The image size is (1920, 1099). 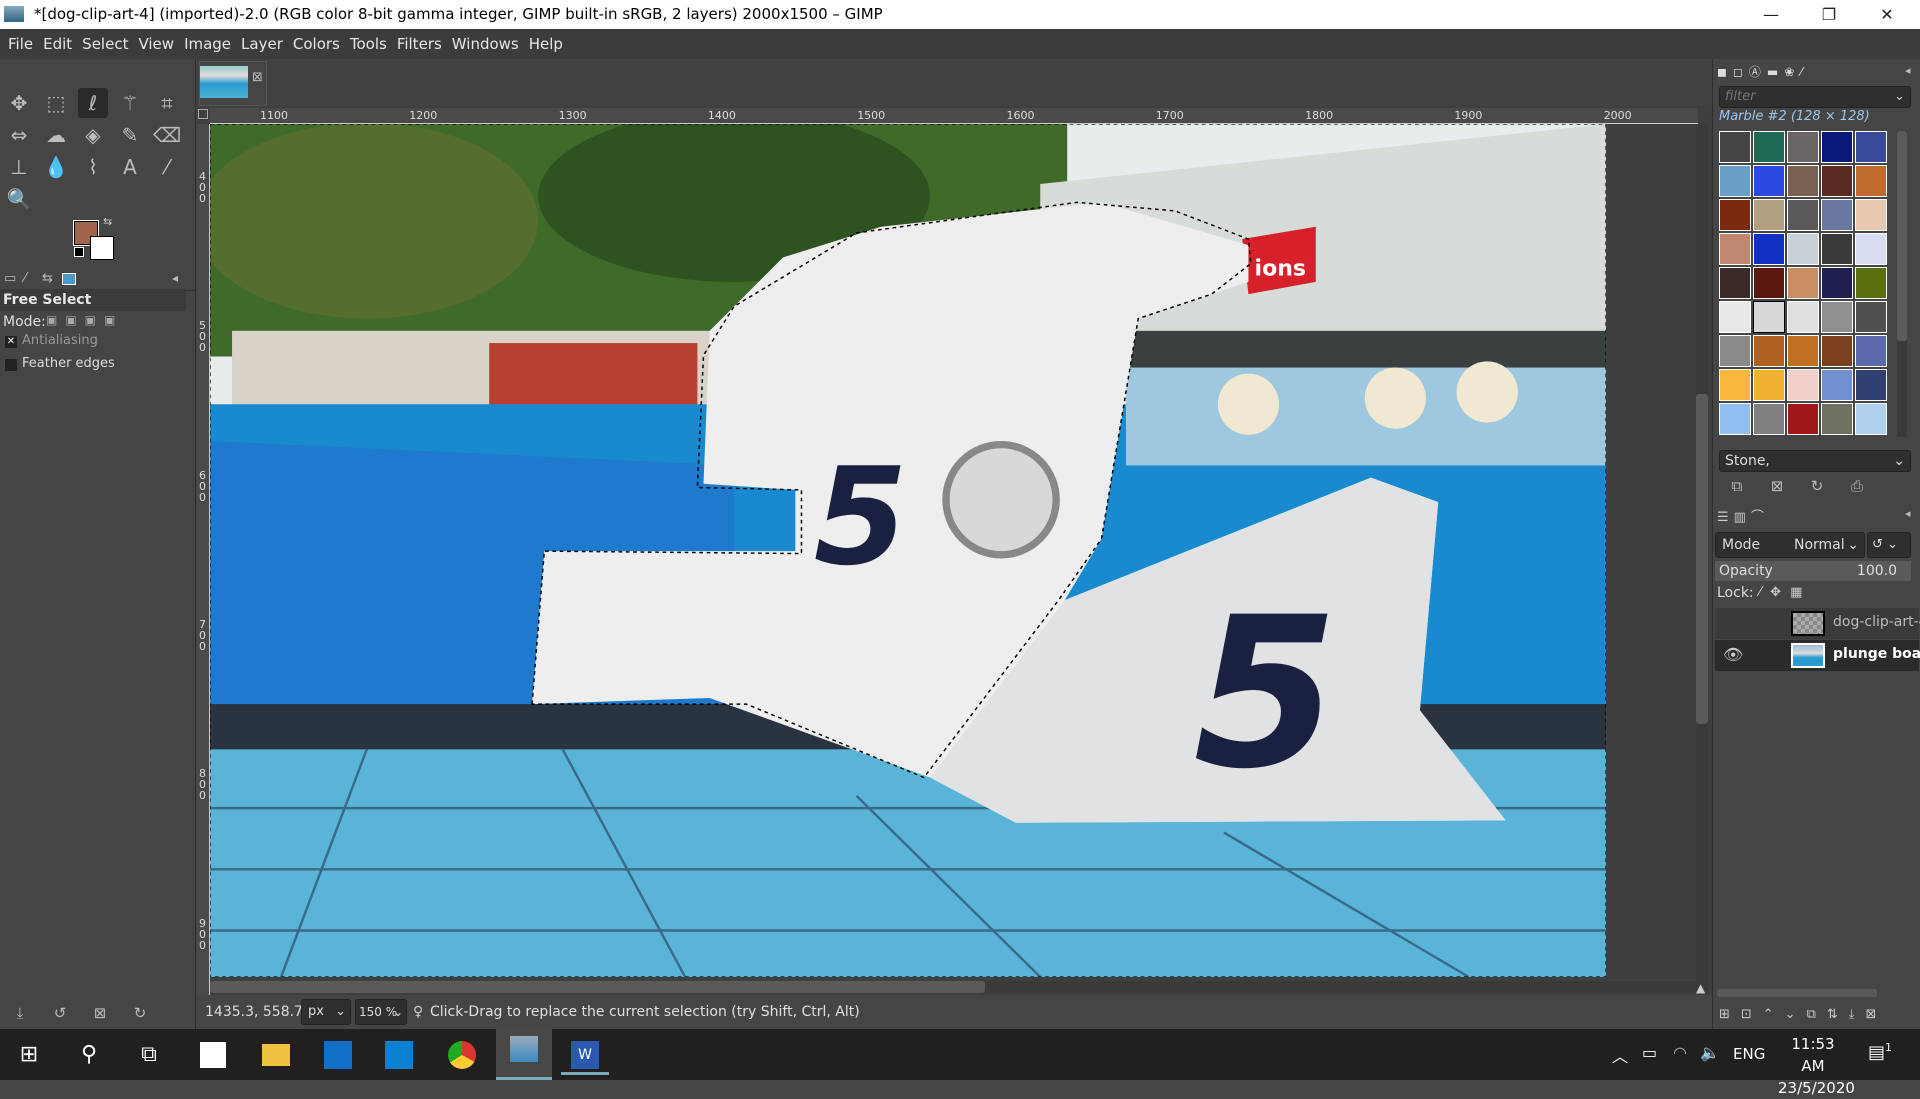 What do you see at coordinates (1815, 461) in the screenshot?
I see `pattern-tag-dropdown: Stone, ⌄` at bounding box center [1815, 461].